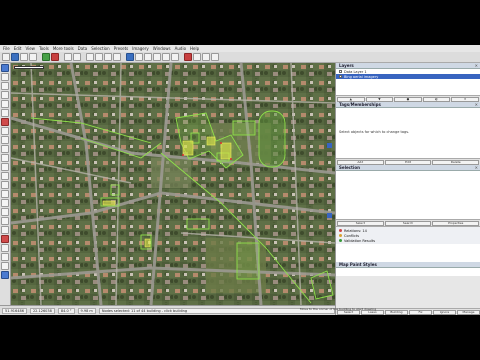  Describe the element at coordinates (352, 235) in the screenshot. I see `list-item-label: Conflicts` at that location.